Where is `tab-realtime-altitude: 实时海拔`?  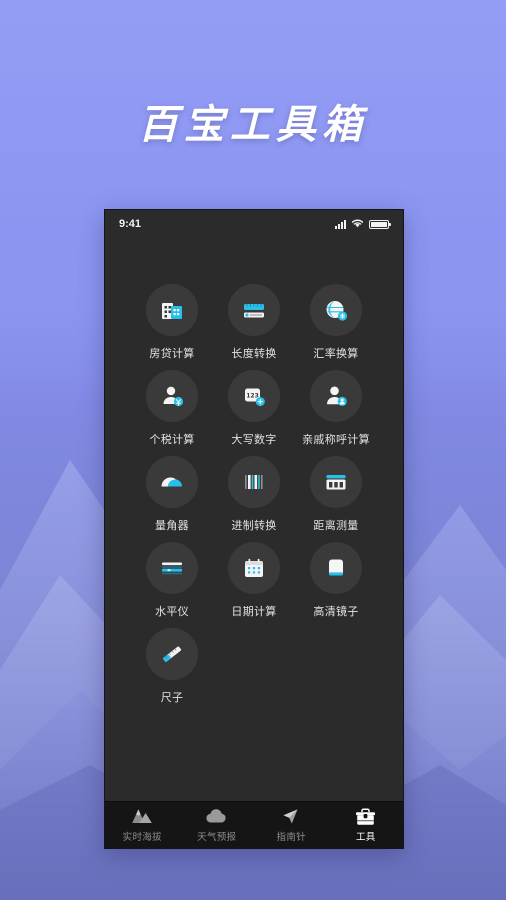 tab-realtime-altitude: 实时海拔 is located at coordinates (142, 825).